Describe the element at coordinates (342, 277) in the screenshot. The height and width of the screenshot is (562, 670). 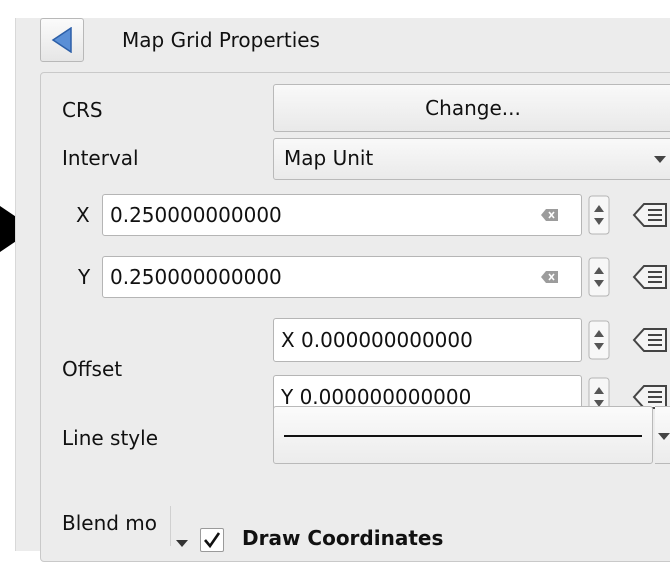
I see `interval-y-input: 0.250000000000` at that location.